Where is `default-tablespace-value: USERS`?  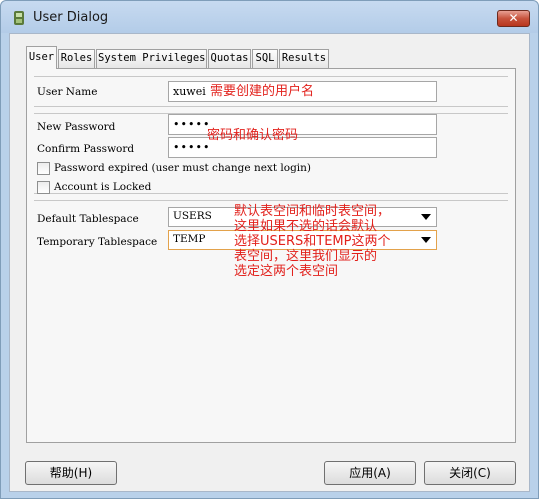
default-tablespace-value: USERS is located at coordinates (192, 216).